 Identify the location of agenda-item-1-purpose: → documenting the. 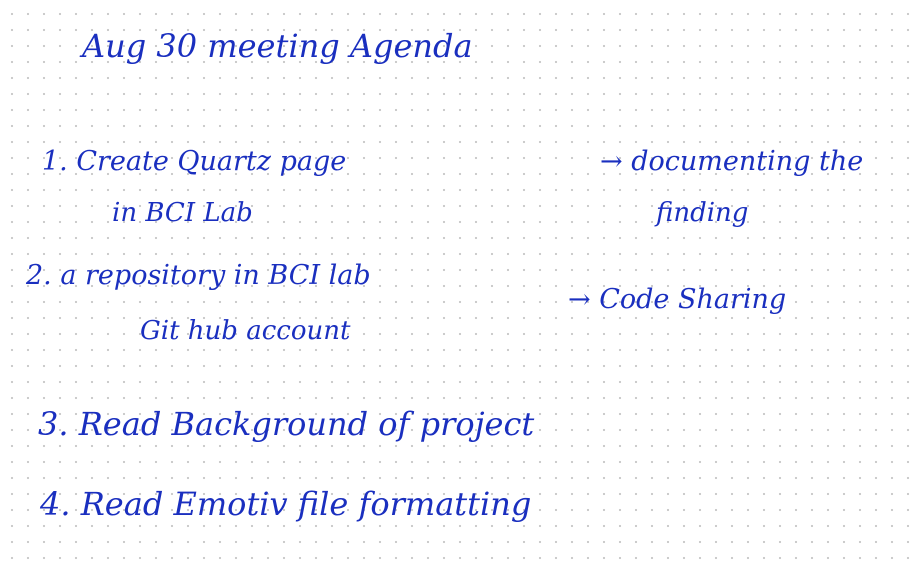
(732, 161).